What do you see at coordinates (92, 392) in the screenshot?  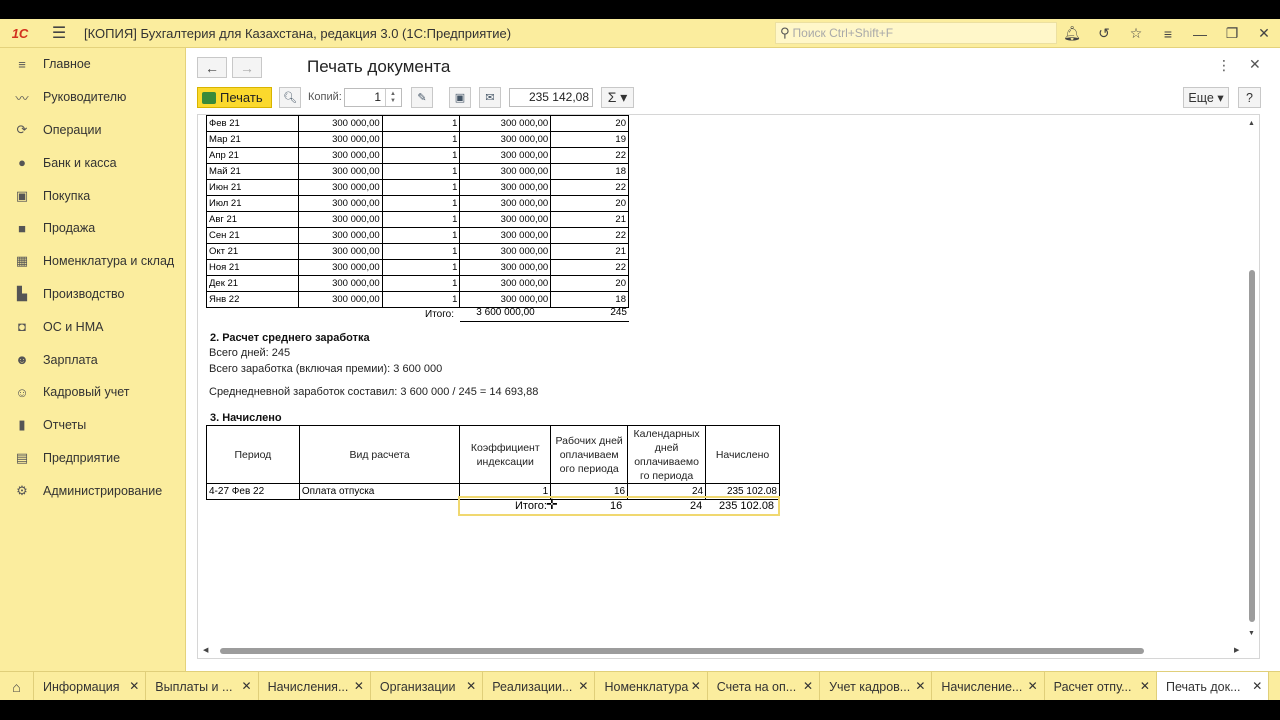 I see `sidebar-item-hr: ☺ Кадровый учет` at bounding box center [92, 392].